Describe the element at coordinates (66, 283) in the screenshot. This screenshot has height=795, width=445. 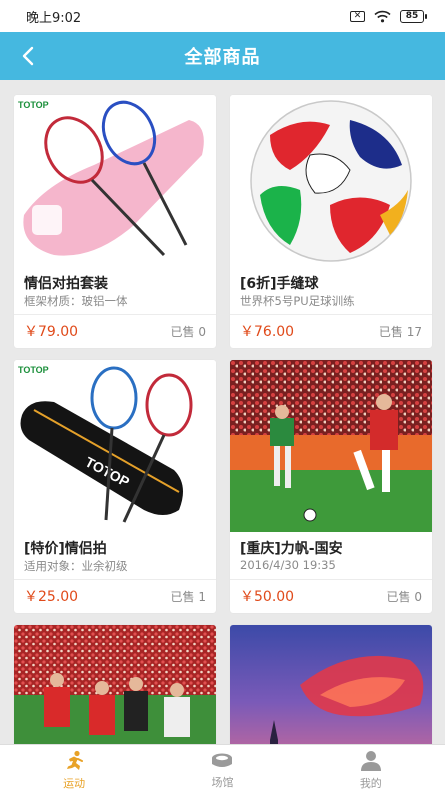
I see `product-name: 情侣对拍套装` at that location.